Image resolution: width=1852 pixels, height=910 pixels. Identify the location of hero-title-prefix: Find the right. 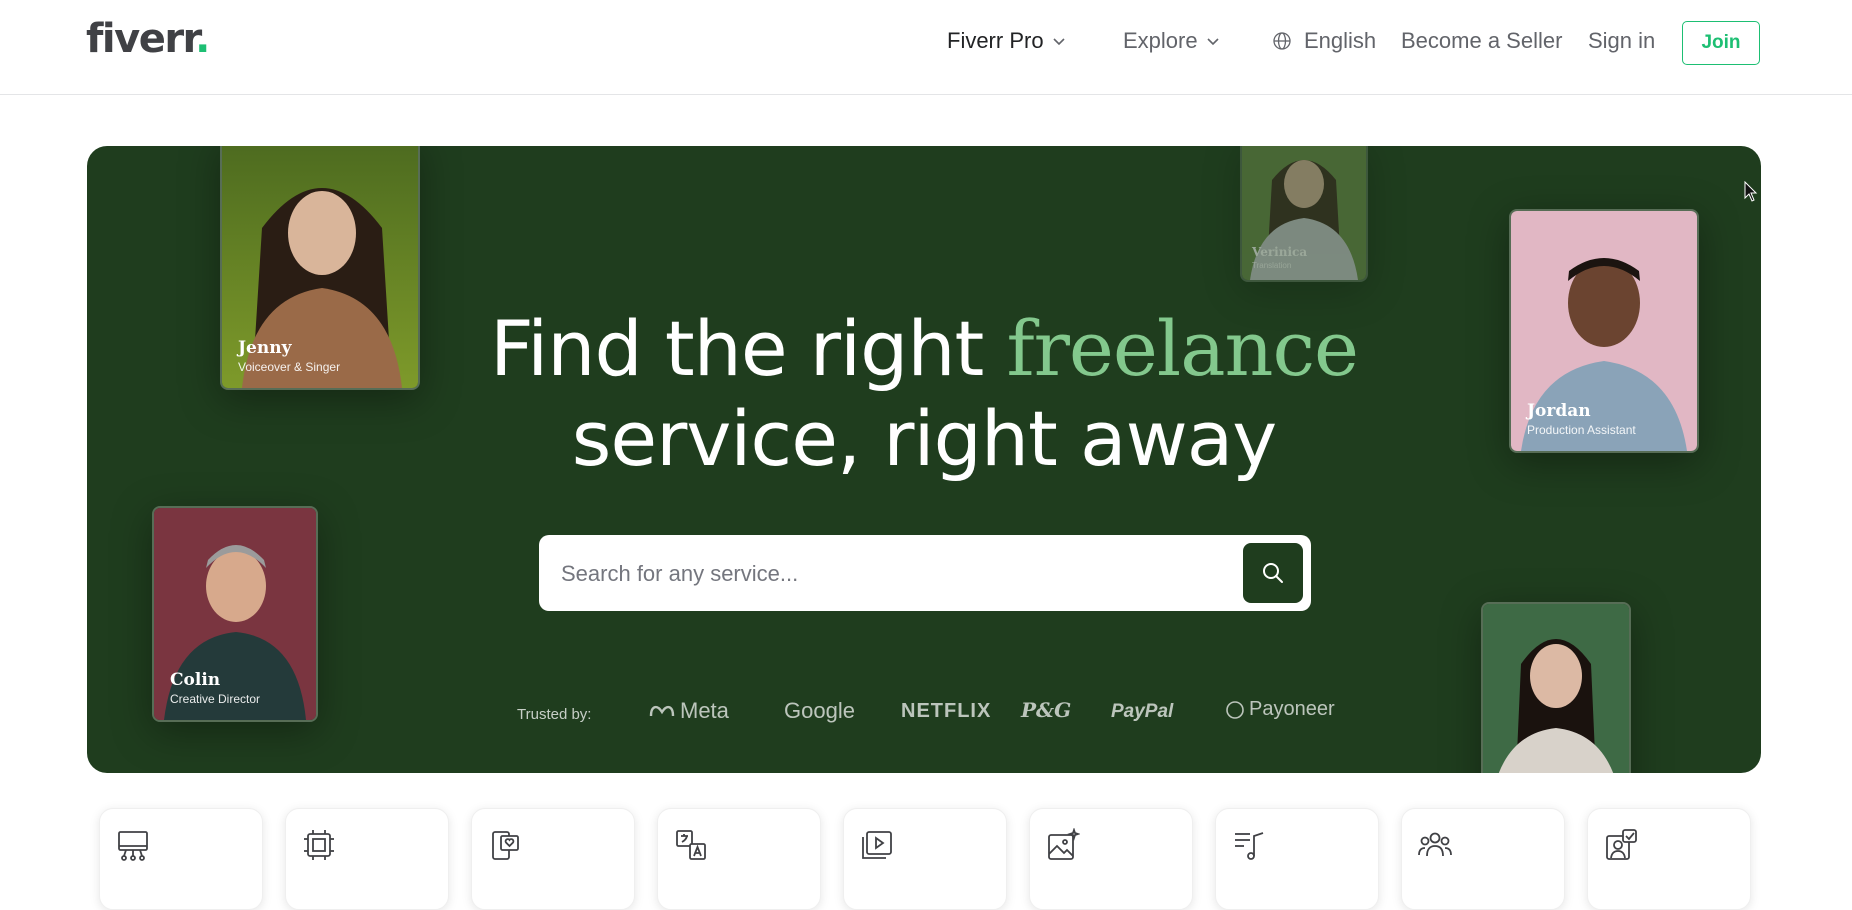
(748, 348).